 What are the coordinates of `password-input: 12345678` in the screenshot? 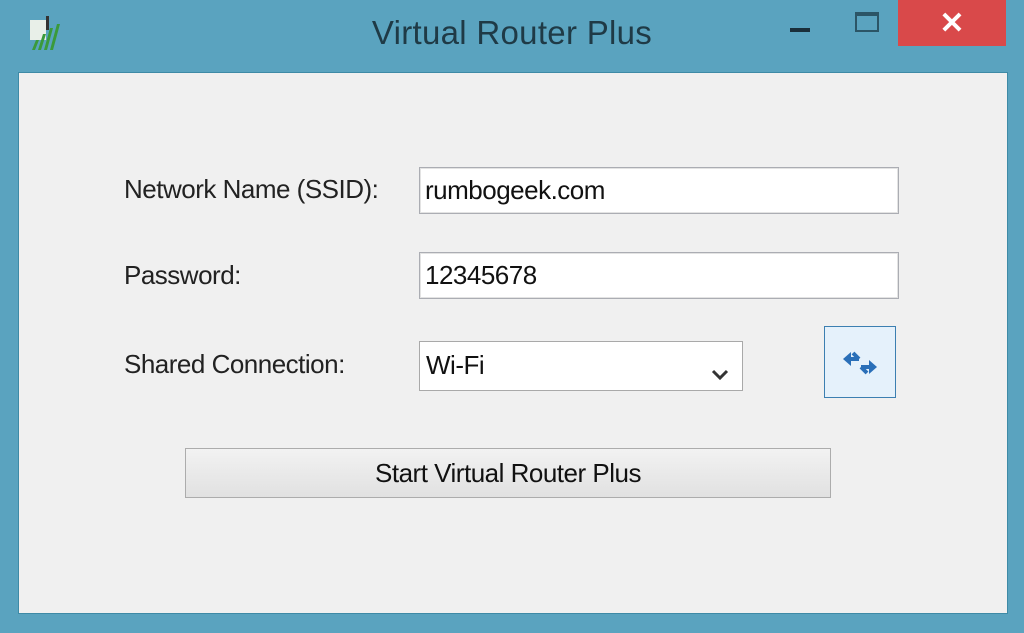 It's located at (659, 275).